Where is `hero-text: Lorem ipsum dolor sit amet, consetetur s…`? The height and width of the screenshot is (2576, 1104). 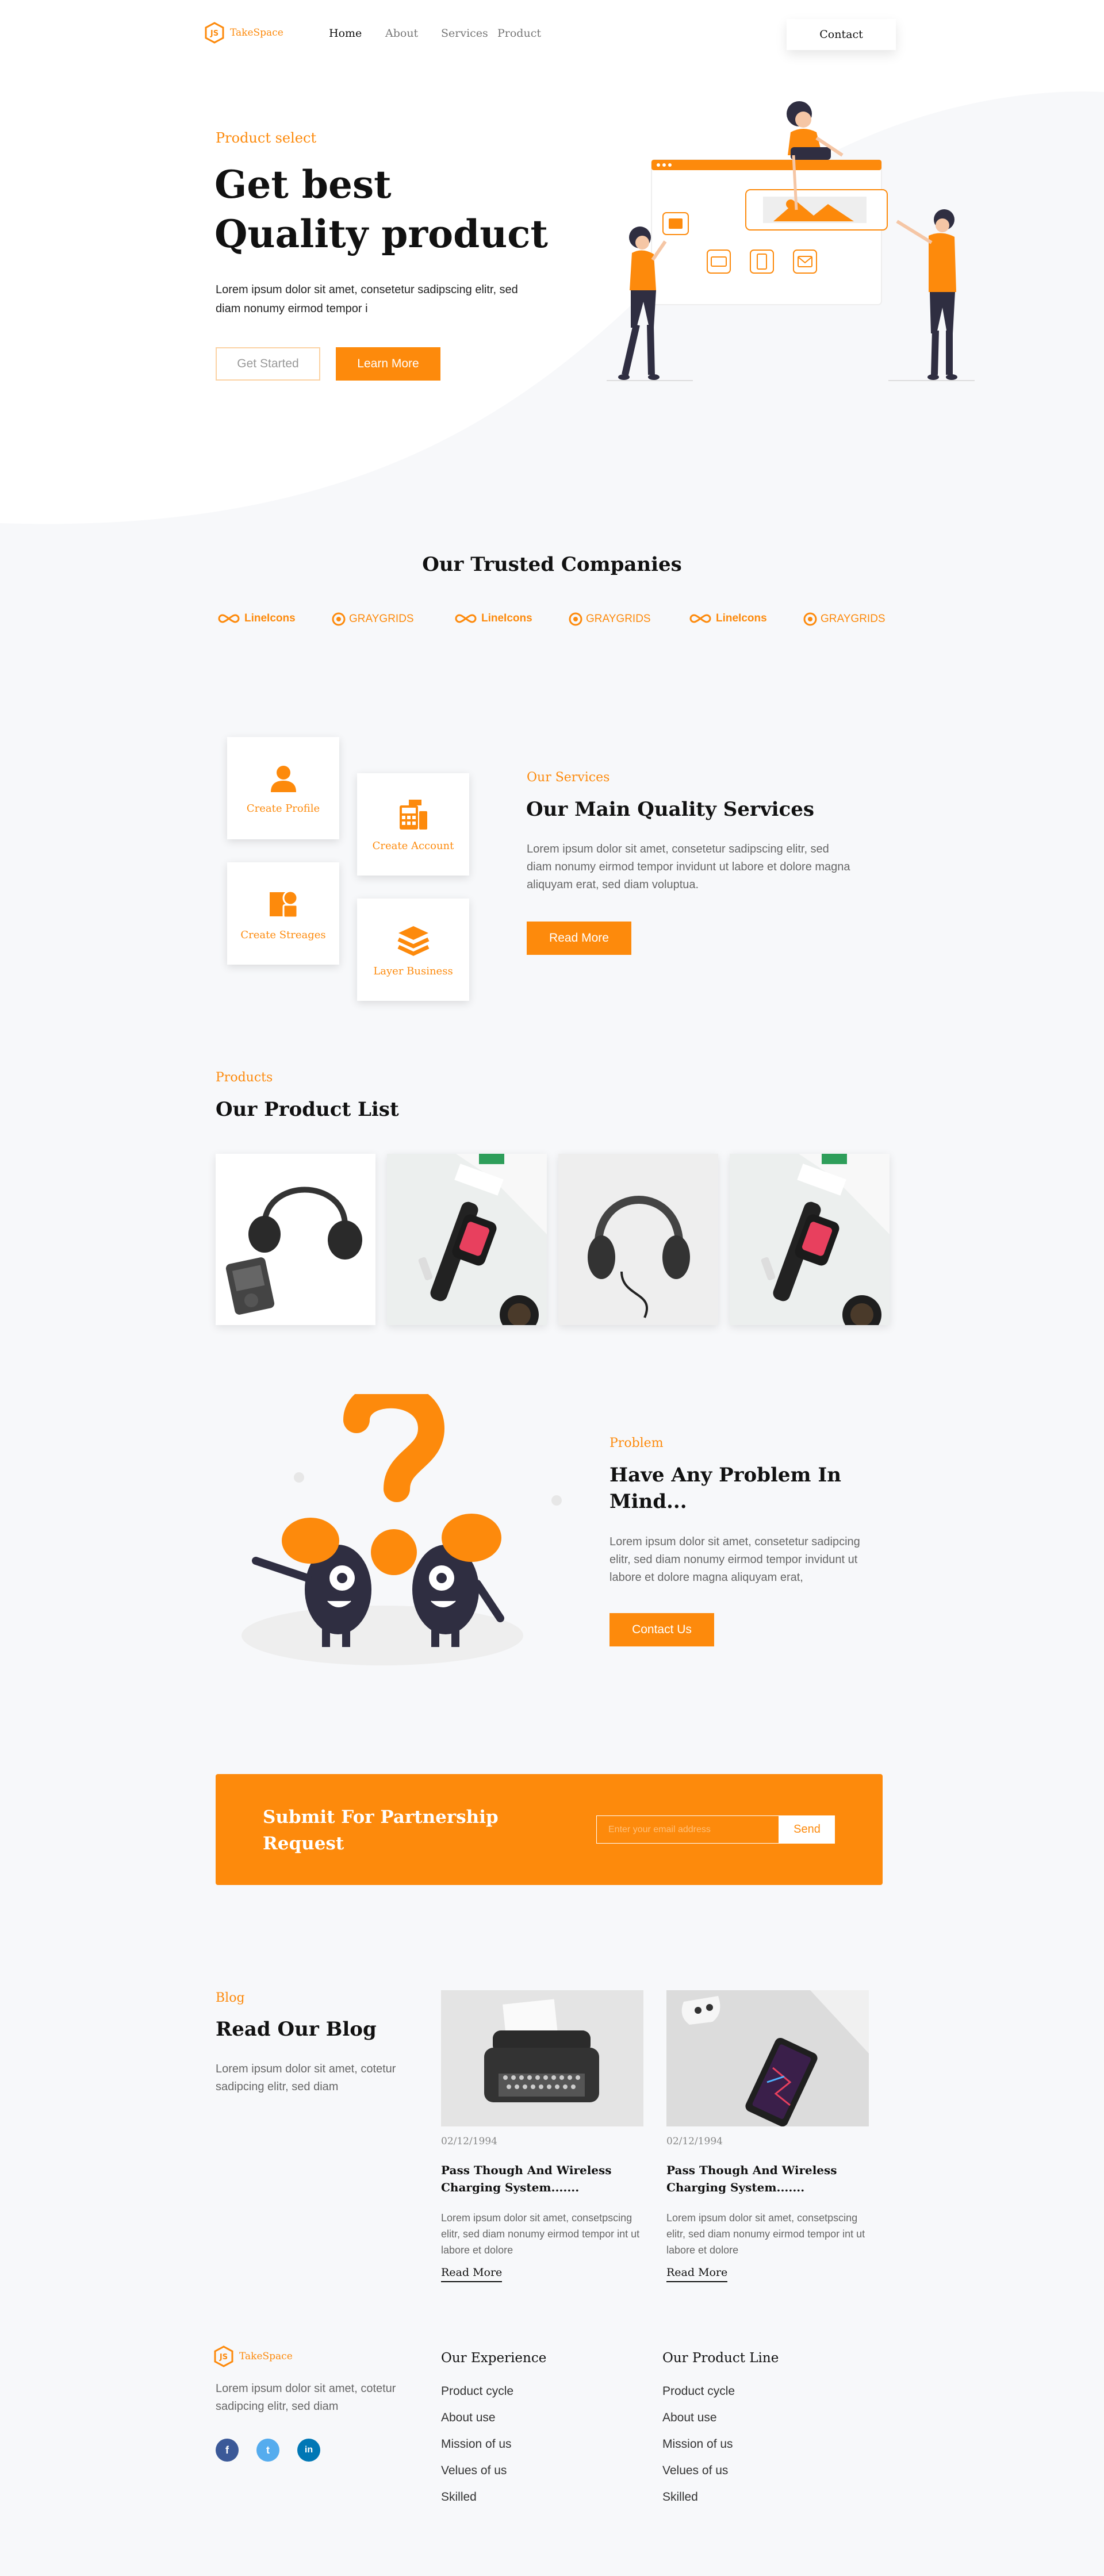
hero-text: Lorem ipsum dolor sit amet, consetetur s… is located at coordinates (367, 299).